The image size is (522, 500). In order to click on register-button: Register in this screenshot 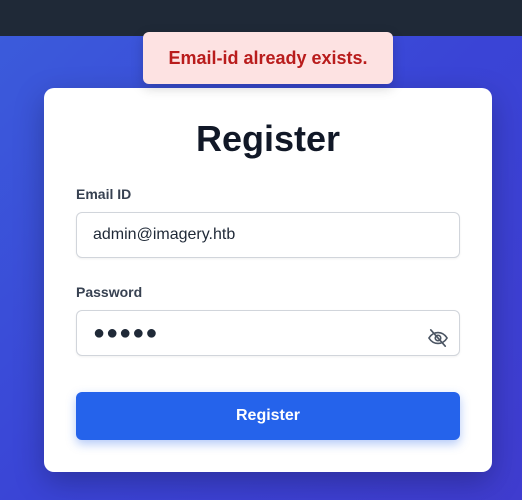, I will do `click(268, 416)`.